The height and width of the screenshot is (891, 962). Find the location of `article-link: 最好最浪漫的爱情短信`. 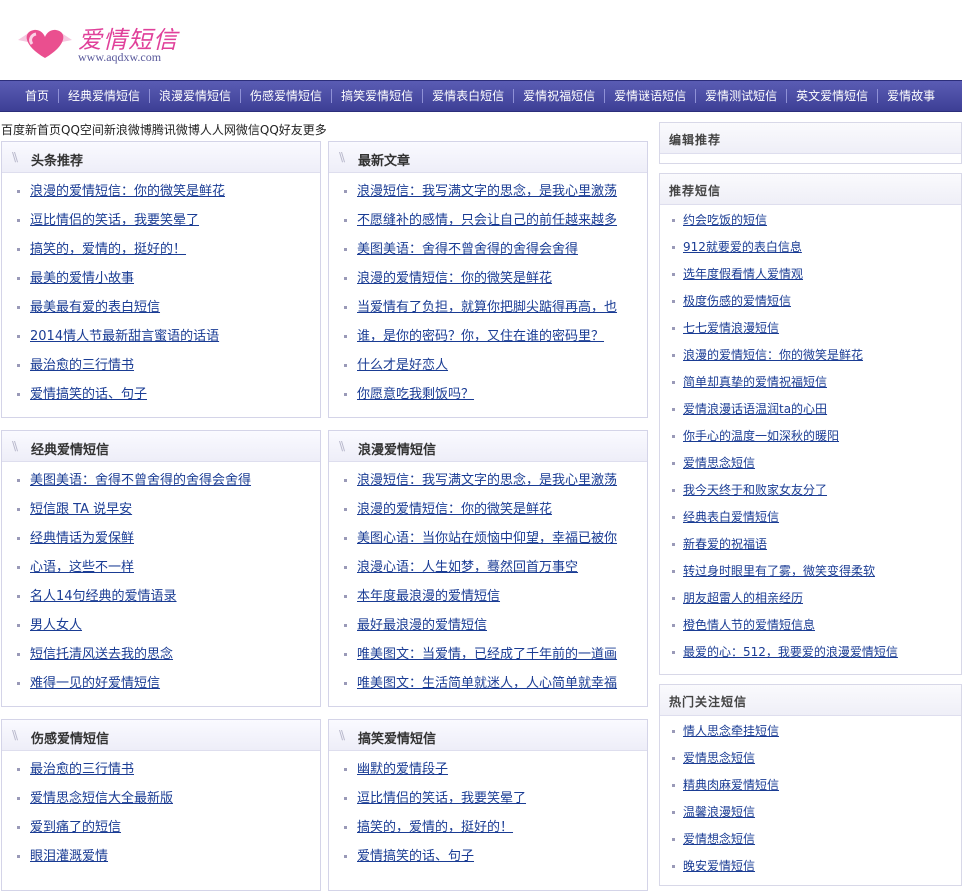

article-link: 最好最浪漫的爱情短信 is located at coordinates (422, 625).